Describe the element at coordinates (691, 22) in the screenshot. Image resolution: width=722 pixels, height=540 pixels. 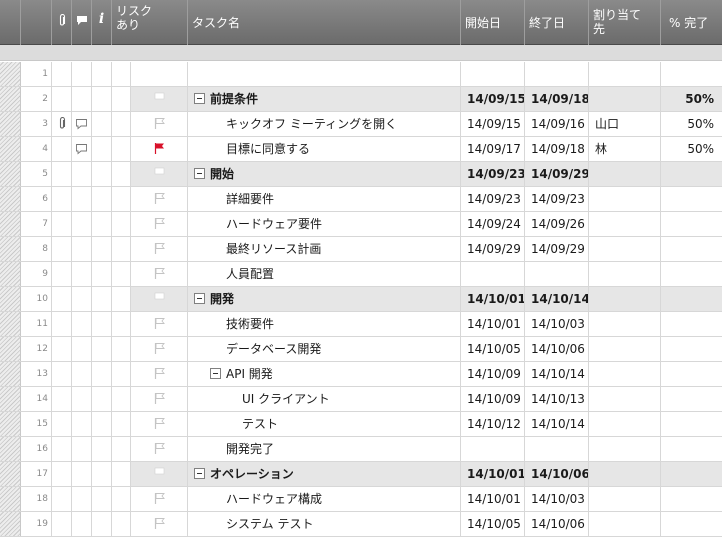
I see `percent-complete-column-header: % 完了` at that location.